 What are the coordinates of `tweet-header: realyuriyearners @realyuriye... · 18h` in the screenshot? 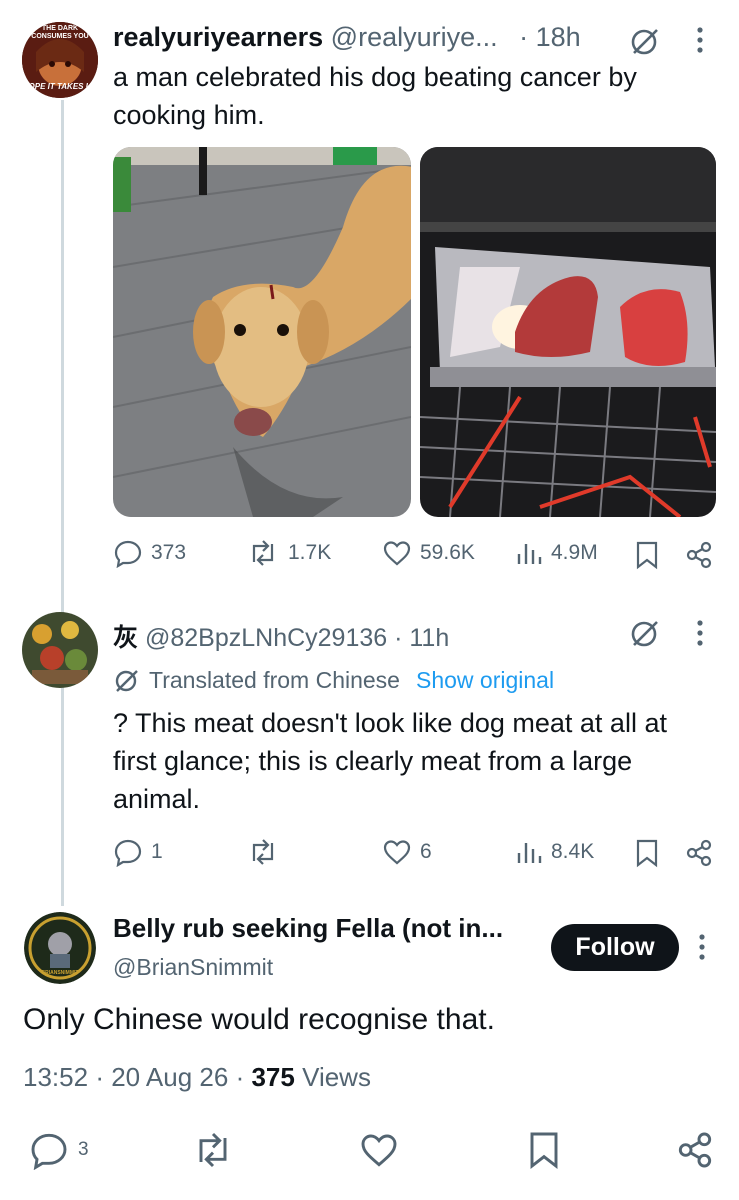 It's located at (347, 37).